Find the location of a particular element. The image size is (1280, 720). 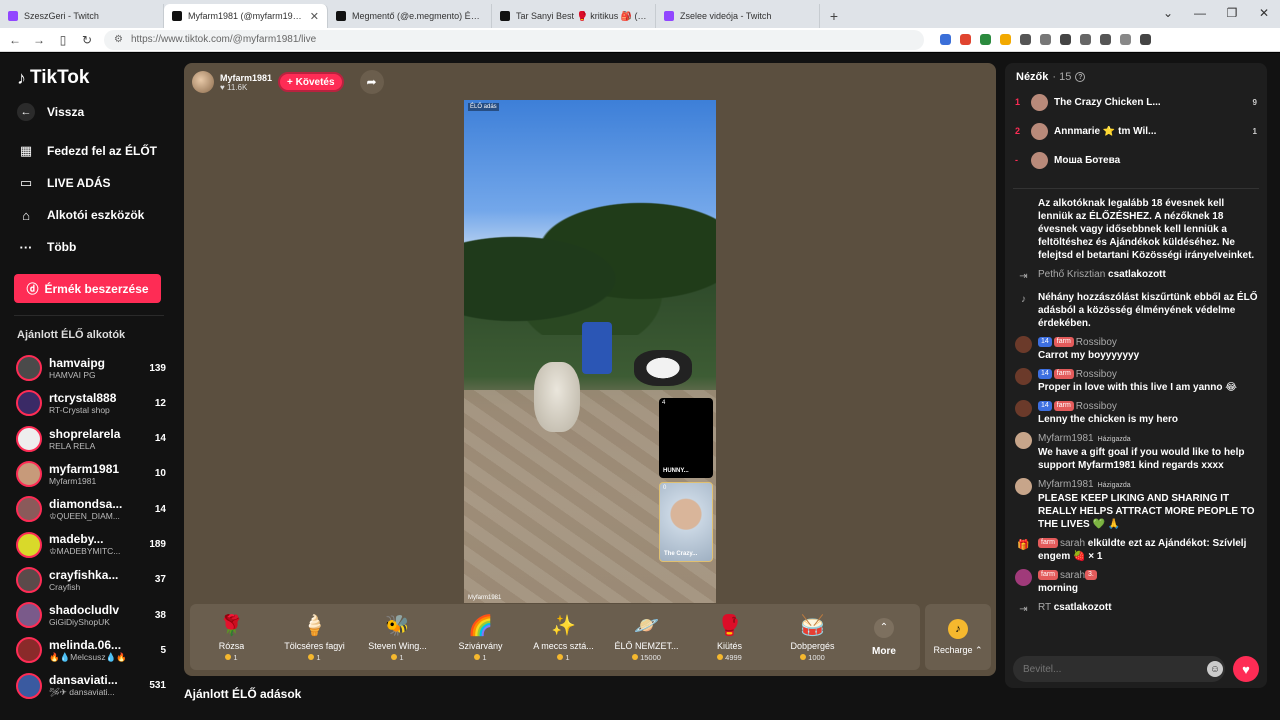

host-name: Myfarm1981 is located at coordinates (246, 78).